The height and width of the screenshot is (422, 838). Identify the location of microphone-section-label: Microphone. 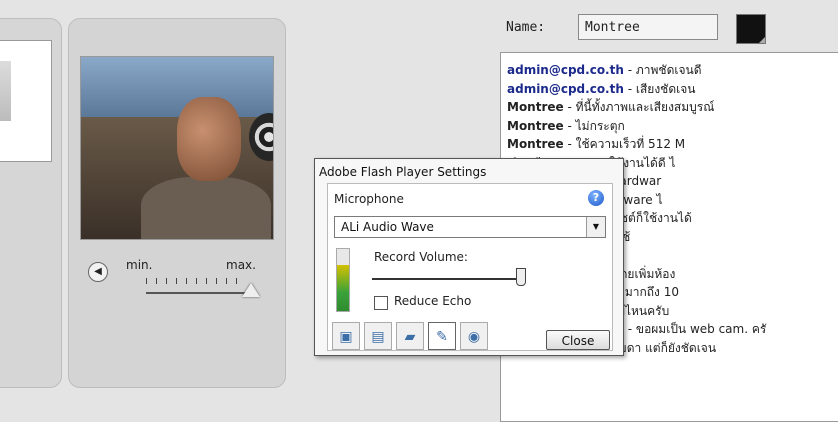
(369, 199).